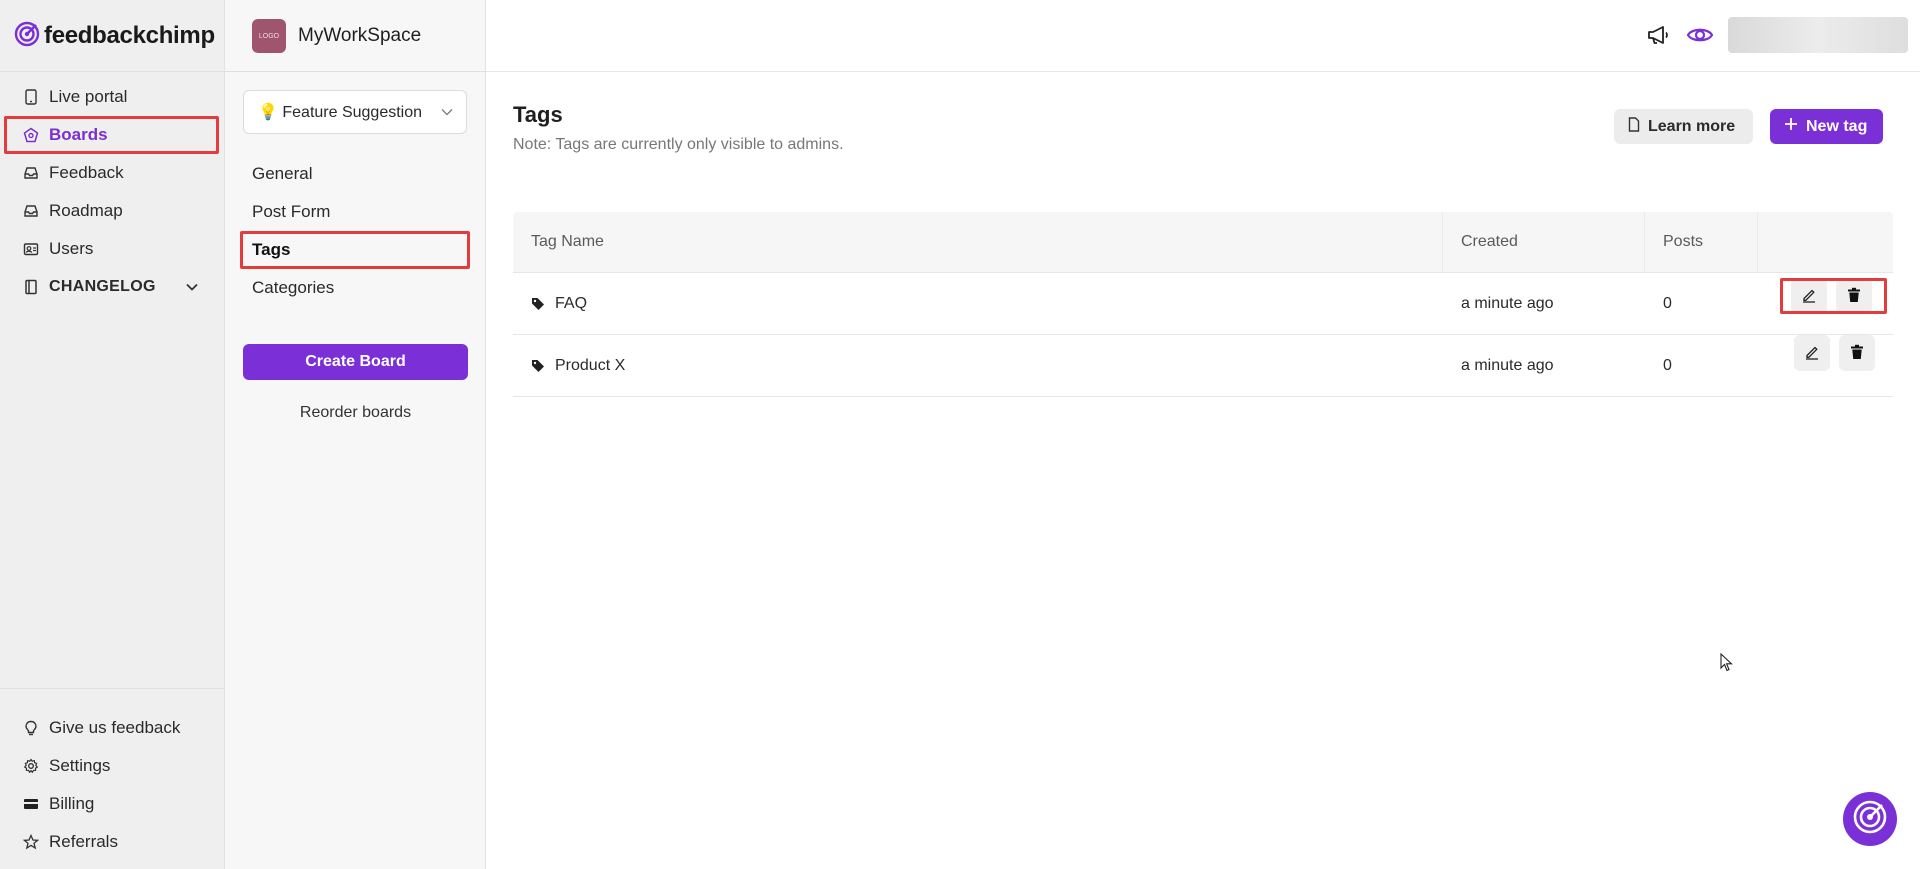  I want to click on top-header, so click(1203, 36).